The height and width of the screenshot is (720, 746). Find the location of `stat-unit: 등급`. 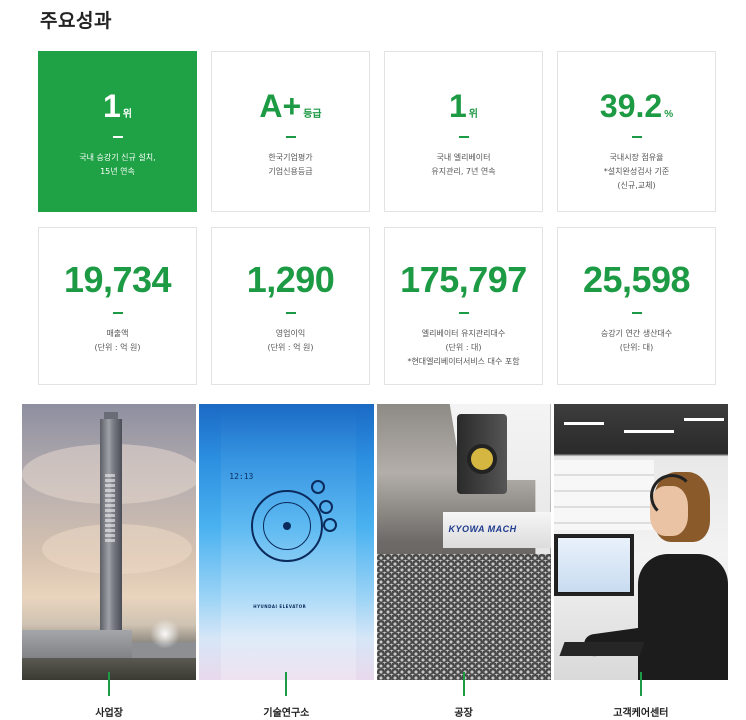

stat-unit: 등급 is located at coordinates (312, 114).